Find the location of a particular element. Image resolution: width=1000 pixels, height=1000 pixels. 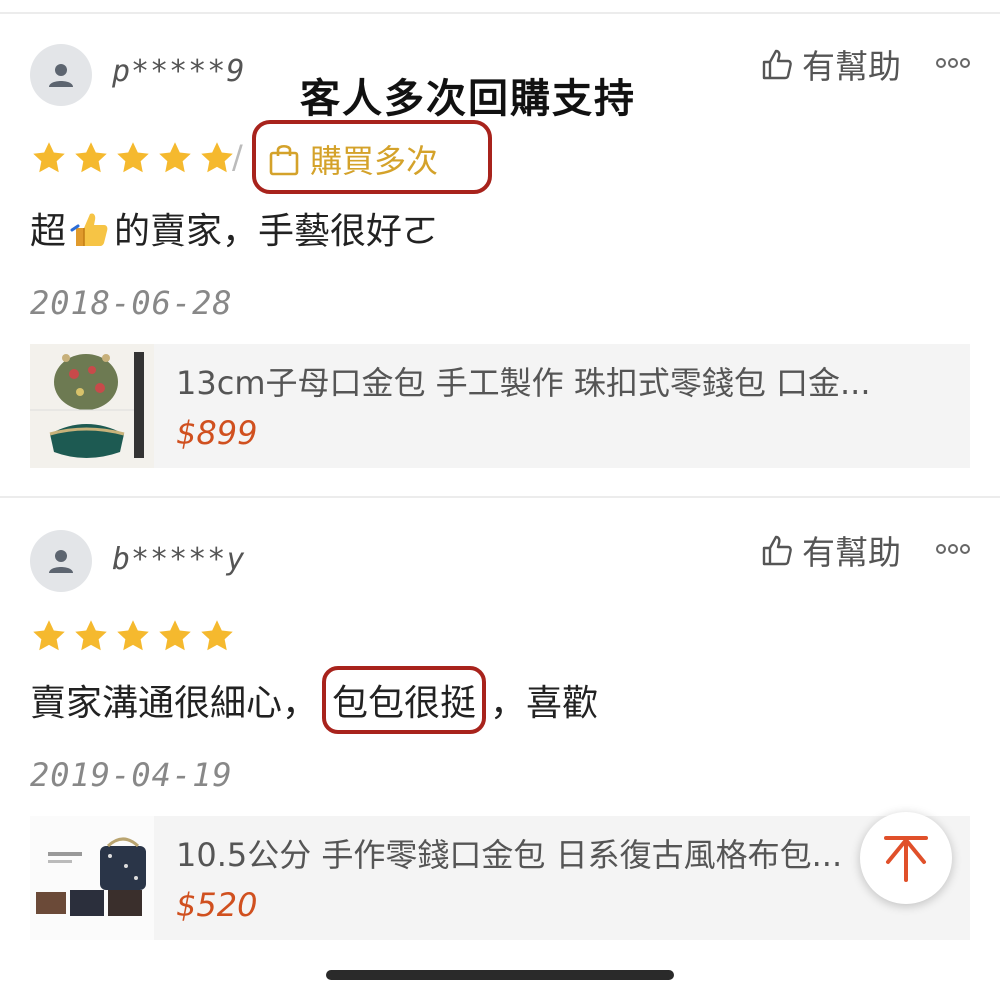

product-price: $520 is located at coordinates (217, 905).